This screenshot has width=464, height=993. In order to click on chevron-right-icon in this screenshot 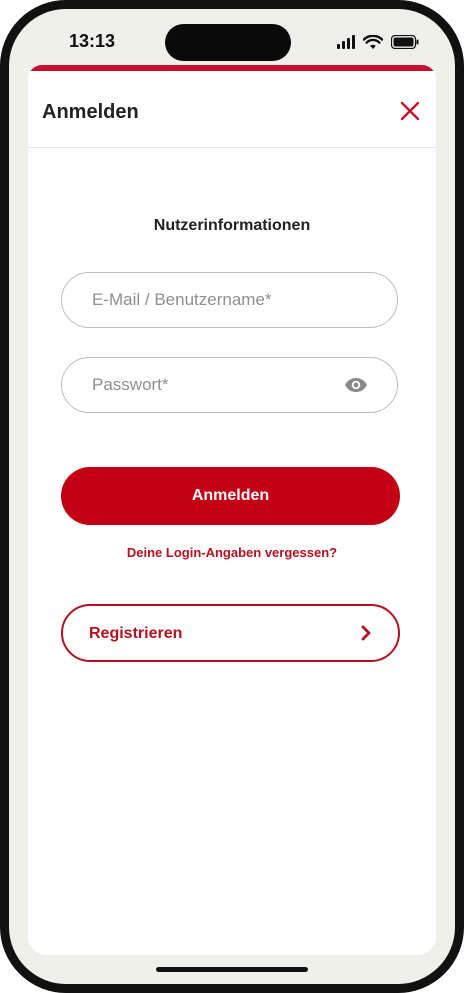, I will do `click(366, 633)`.